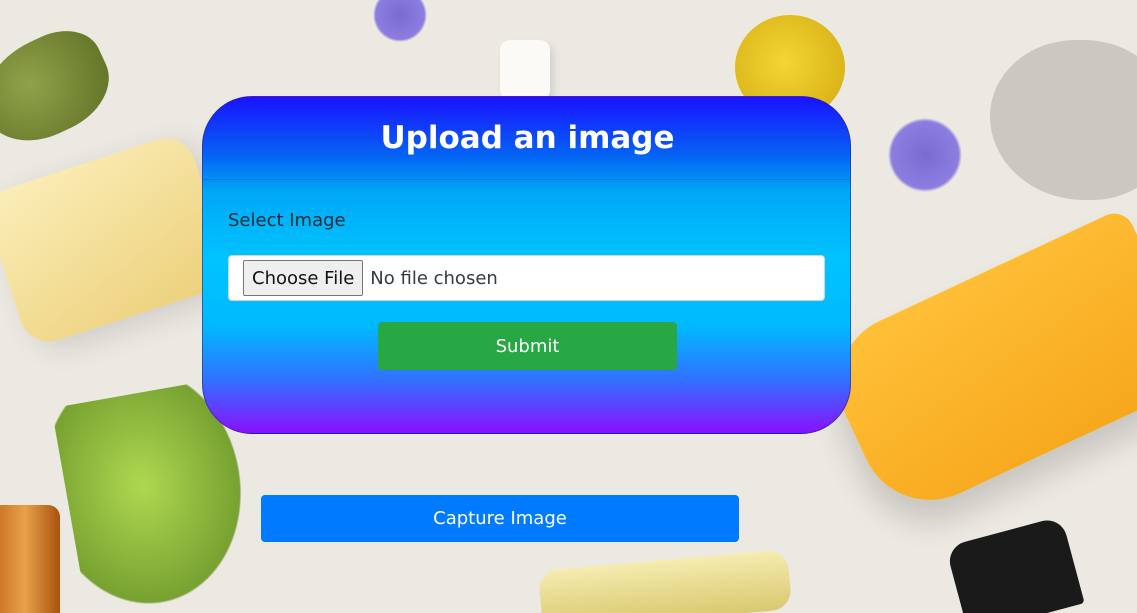  I want to click on background-purple-flower-top, so click(400, 22).